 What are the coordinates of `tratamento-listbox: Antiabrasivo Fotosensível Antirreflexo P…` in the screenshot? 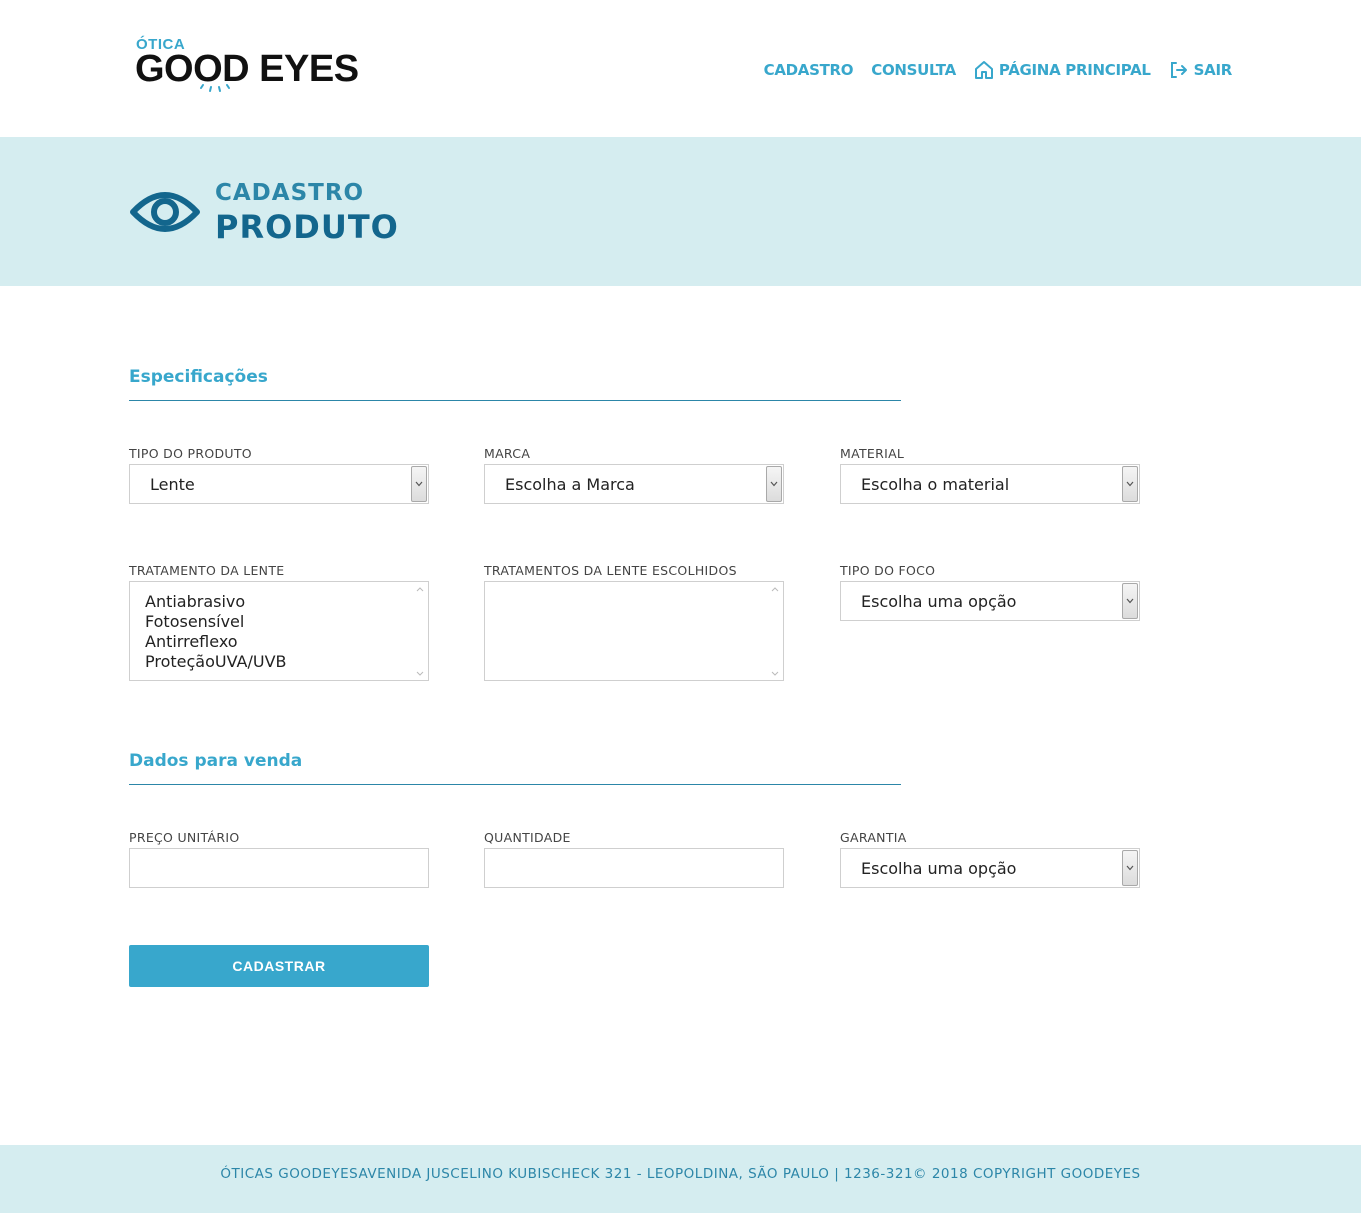 It's located at (279, 631).